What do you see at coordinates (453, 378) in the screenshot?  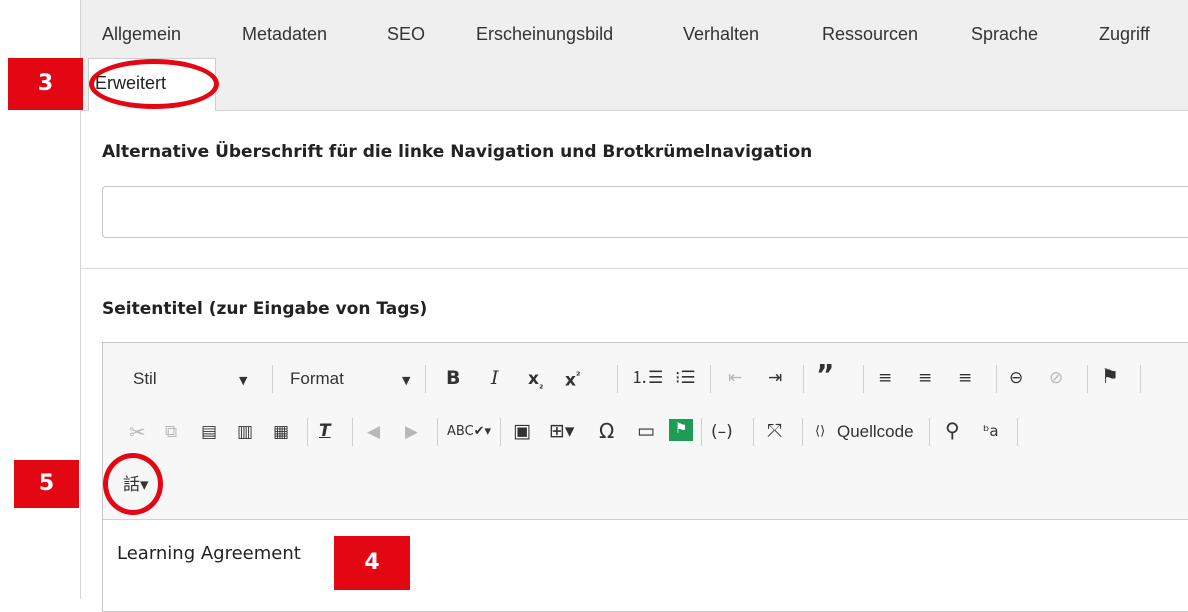 I see `bold-icon: B` at bounding box center [453, 378].